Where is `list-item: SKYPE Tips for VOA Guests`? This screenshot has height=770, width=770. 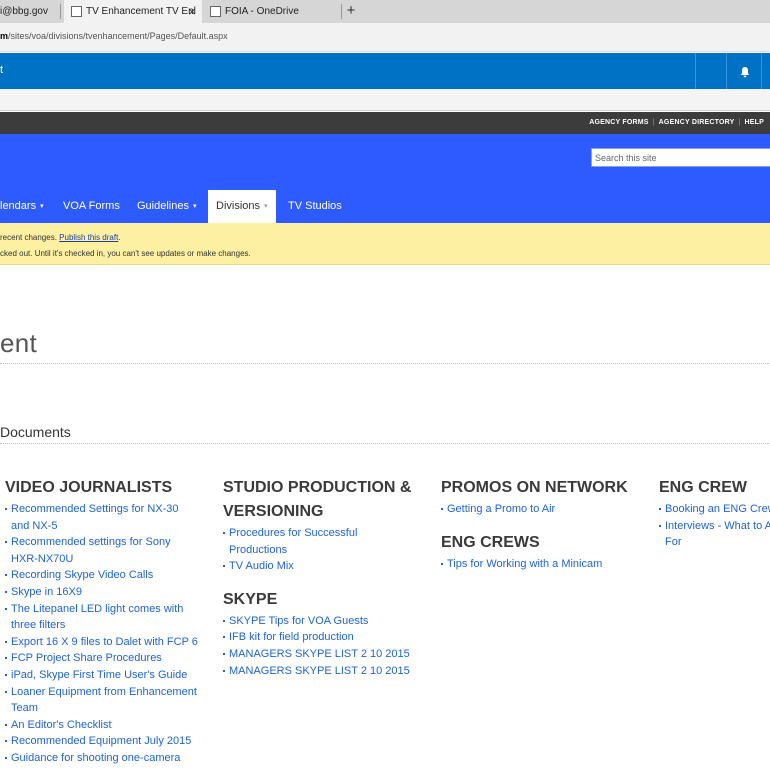 list-item: SKYPE Tips for VOA Guests is located at coordinates (326, 621).